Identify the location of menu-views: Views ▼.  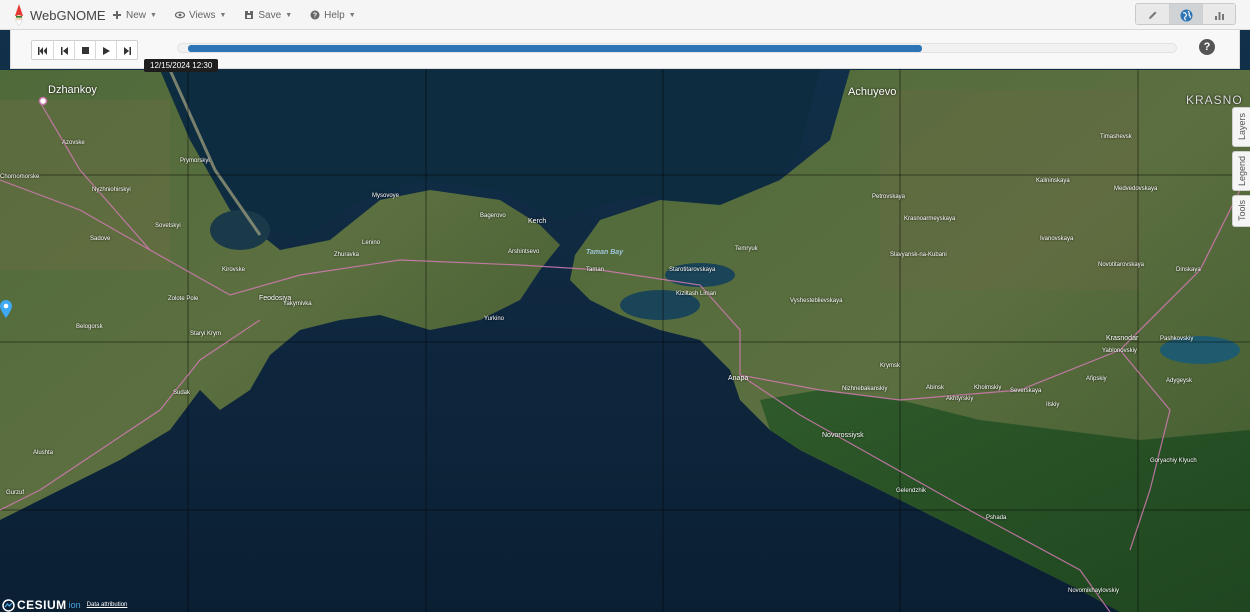
(200, 15).